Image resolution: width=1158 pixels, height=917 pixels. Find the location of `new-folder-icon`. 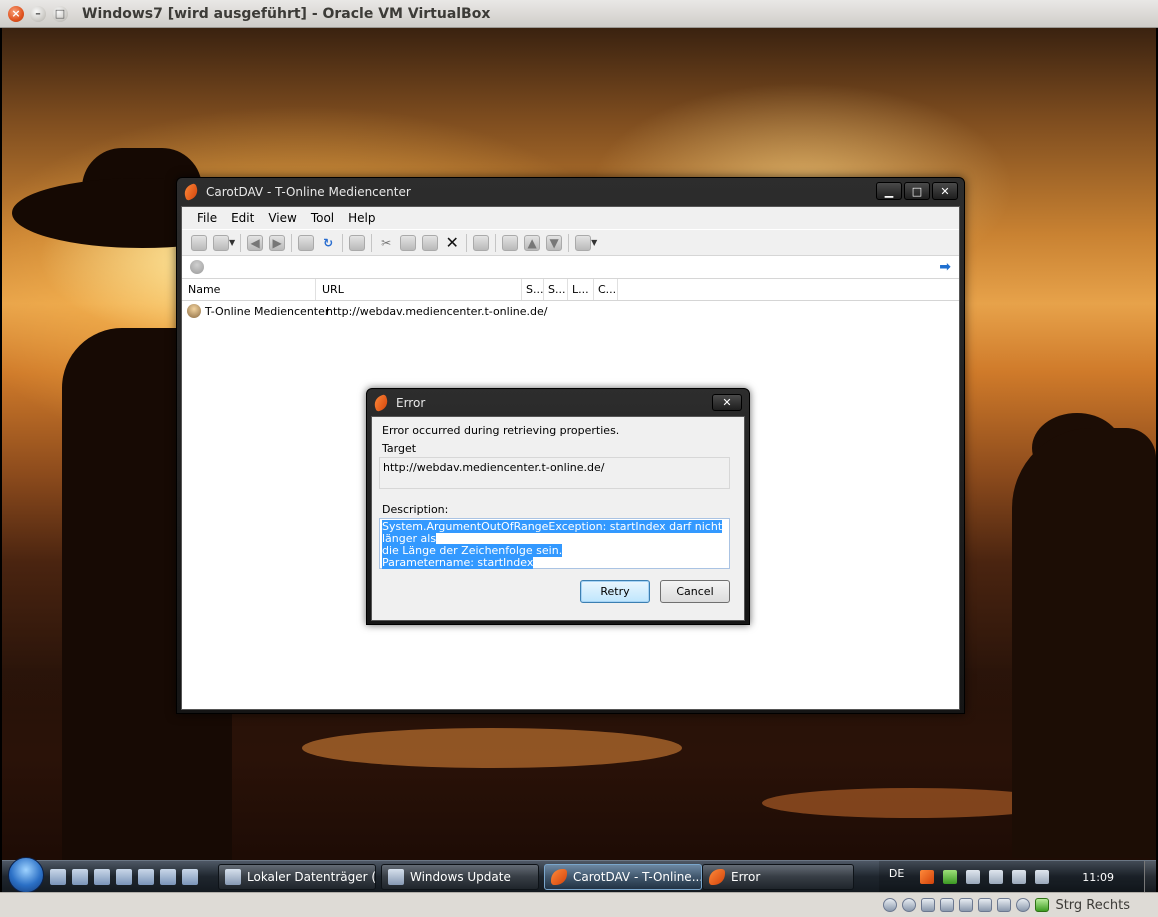

new-folder-icon is located at coordinates (357, 242).